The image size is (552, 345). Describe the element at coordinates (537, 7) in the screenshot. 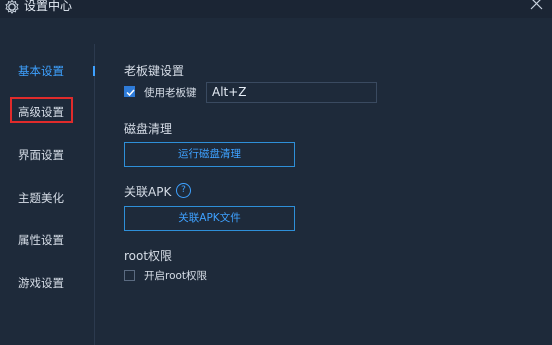

I see `close-icon` at that location.